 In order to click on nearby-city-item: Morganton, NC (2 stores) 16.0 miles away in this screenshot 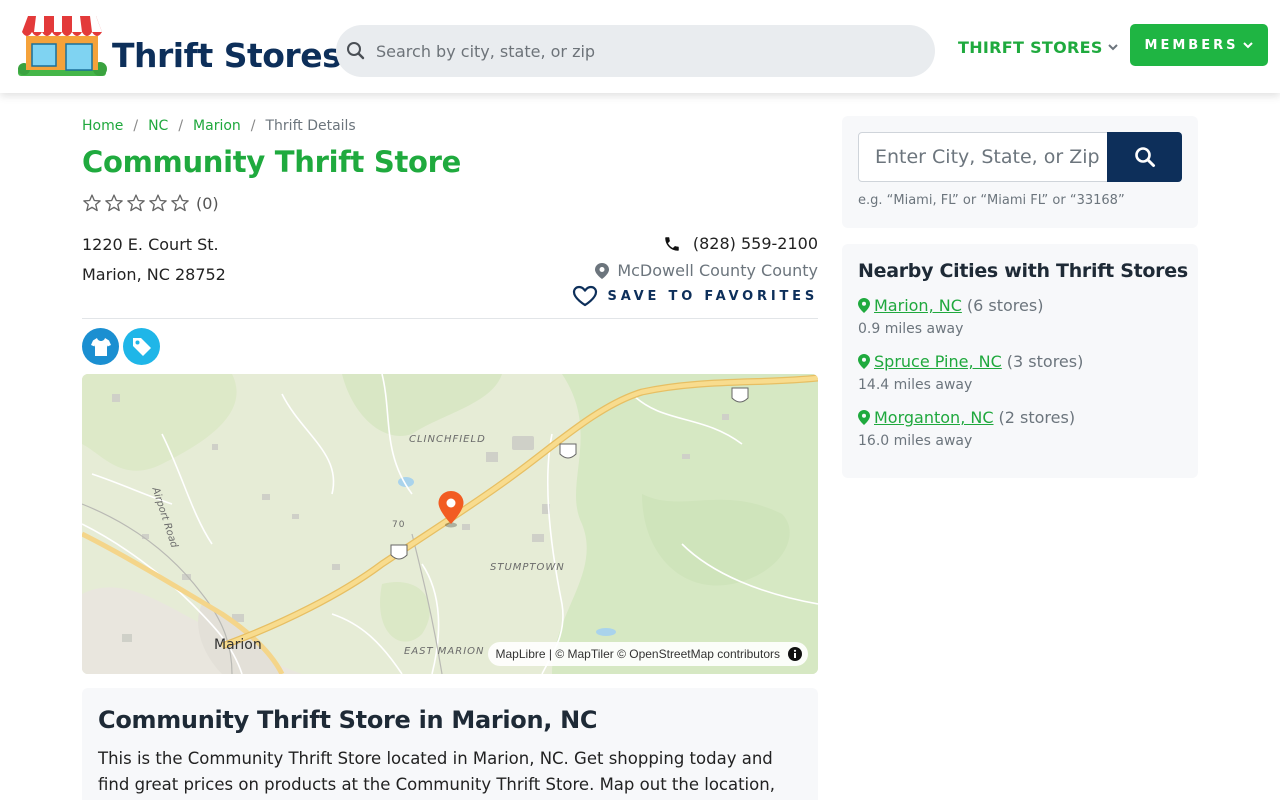, I will do `click(966, 428)`.